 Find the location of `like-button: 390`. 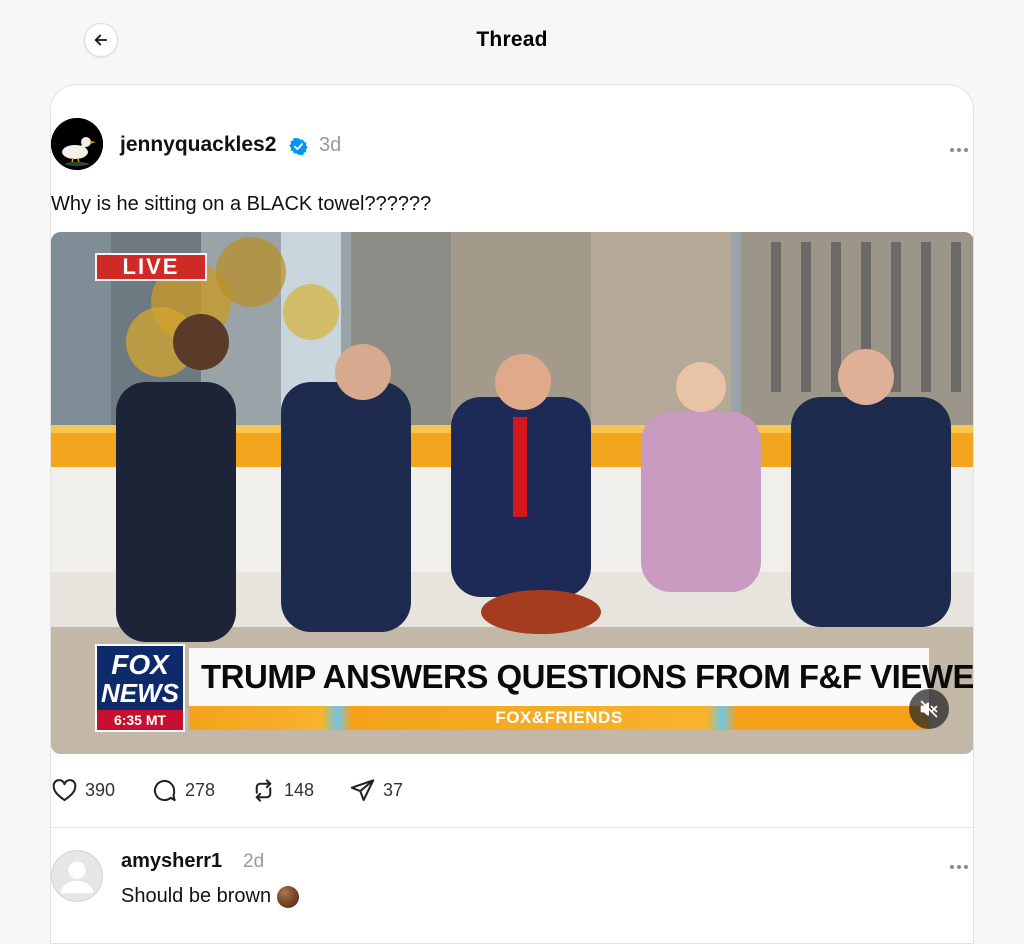

like-button: 390 is located at coordinates (83, 790).